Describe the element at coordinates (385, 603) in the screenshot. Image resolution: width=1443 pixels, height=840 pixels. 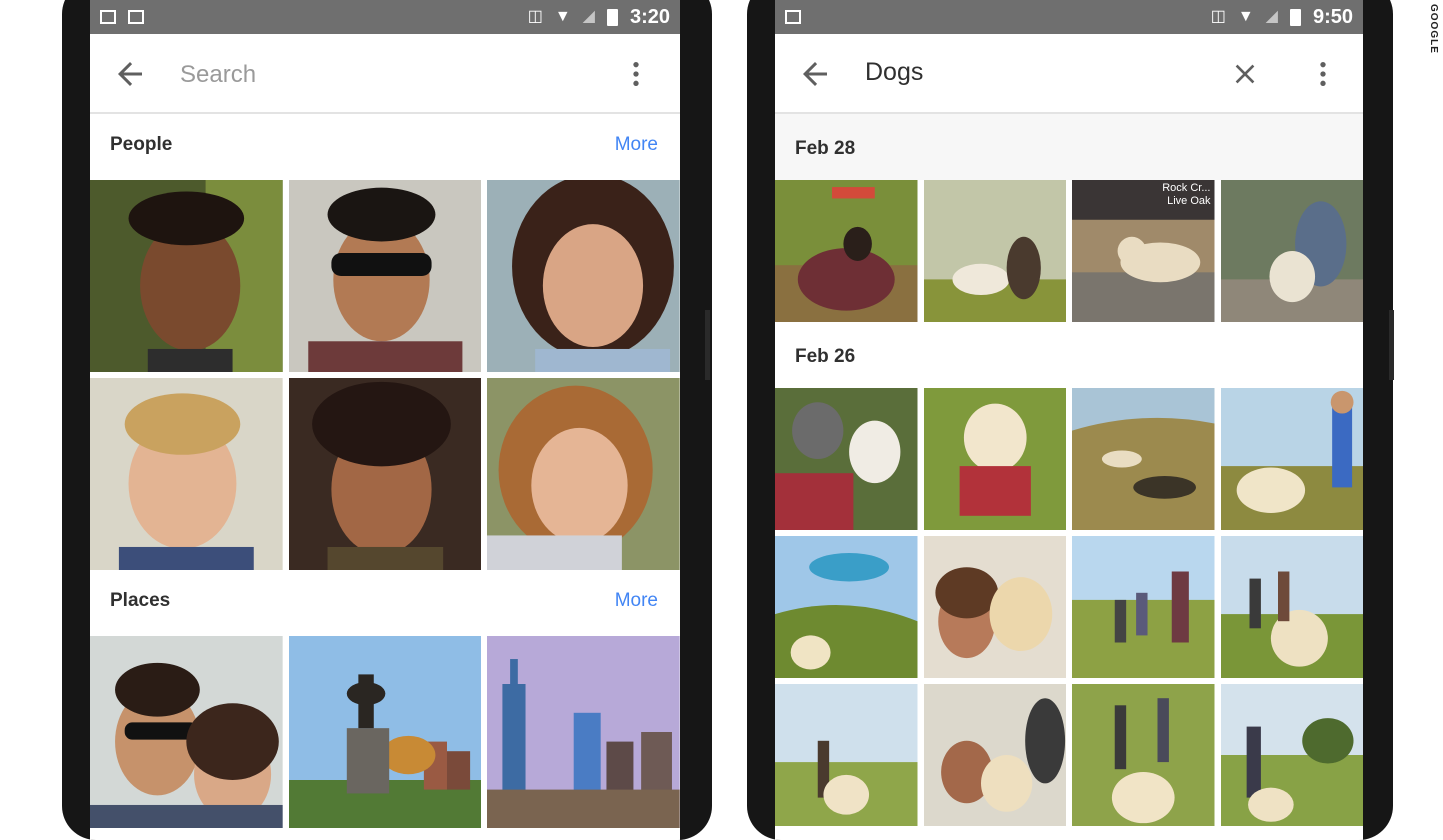
I see `places-section-header: Places More` at that location.